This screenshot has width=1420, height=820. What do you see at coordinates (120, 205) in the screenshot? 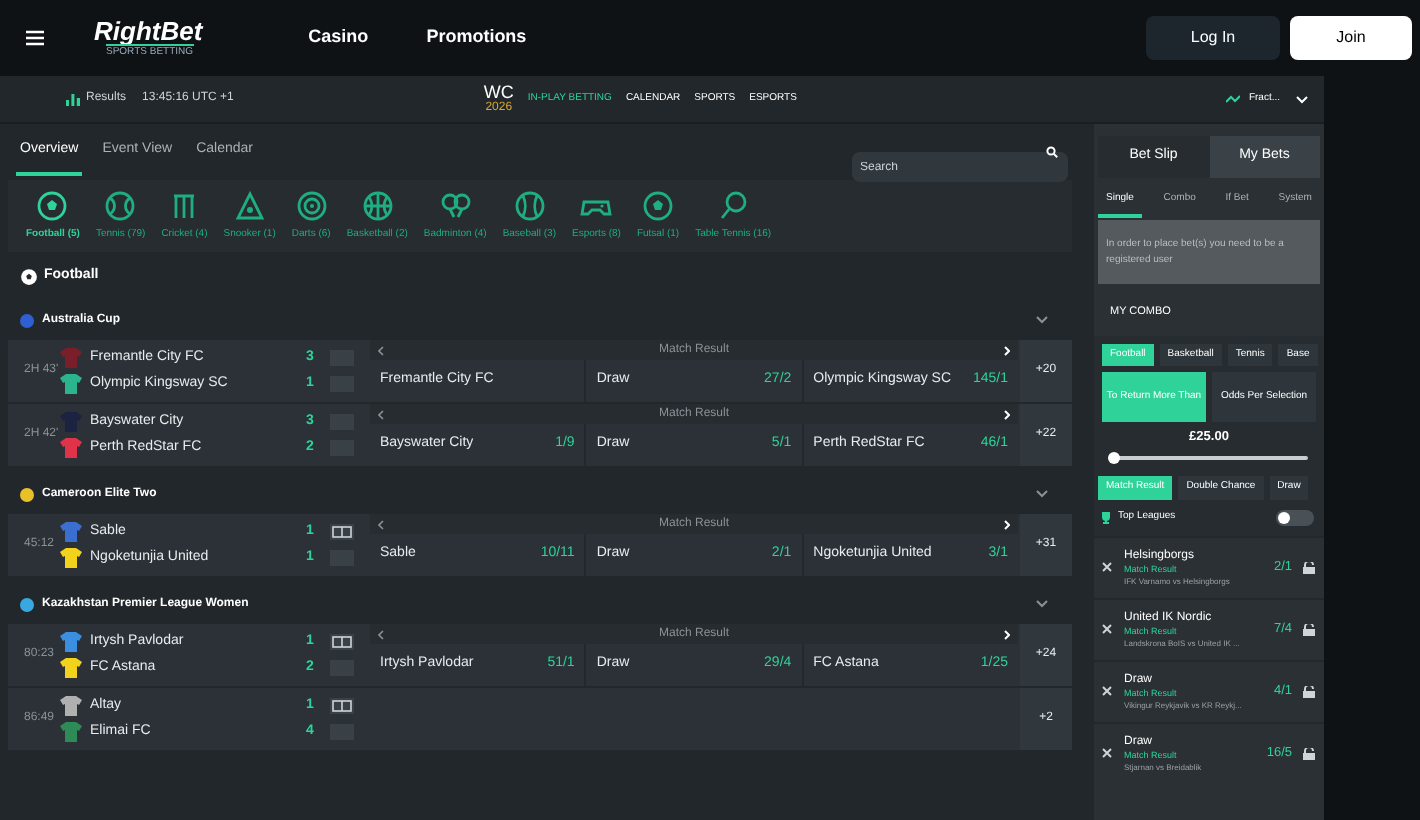
I see `tennis-ball-icon` at bounding box center [120, 205].